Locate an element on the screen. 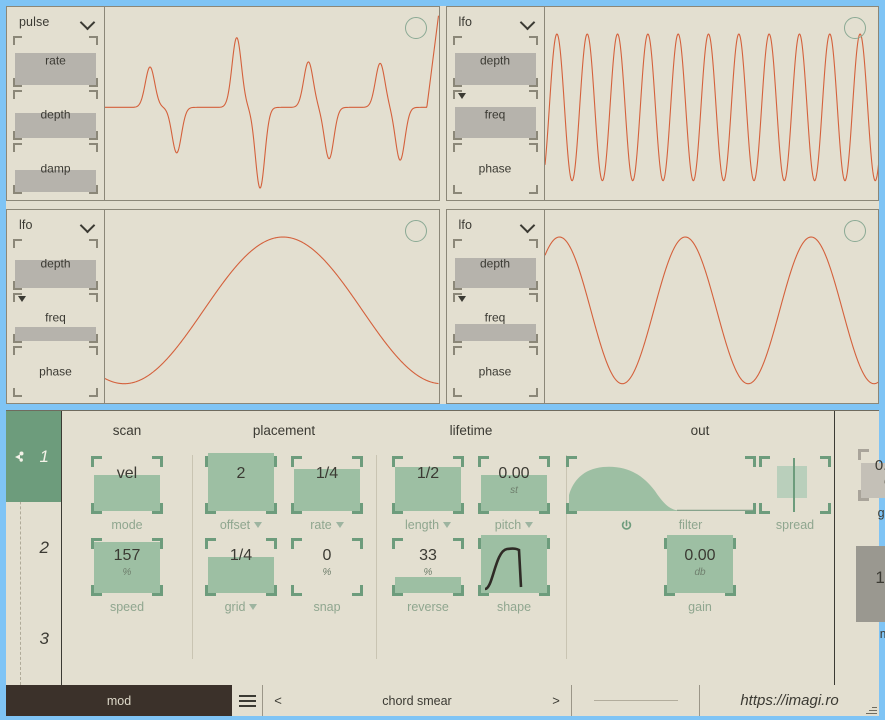 This screenshot has width=885, height=720. lane-2: 2 is located at coordinates (33, 547).